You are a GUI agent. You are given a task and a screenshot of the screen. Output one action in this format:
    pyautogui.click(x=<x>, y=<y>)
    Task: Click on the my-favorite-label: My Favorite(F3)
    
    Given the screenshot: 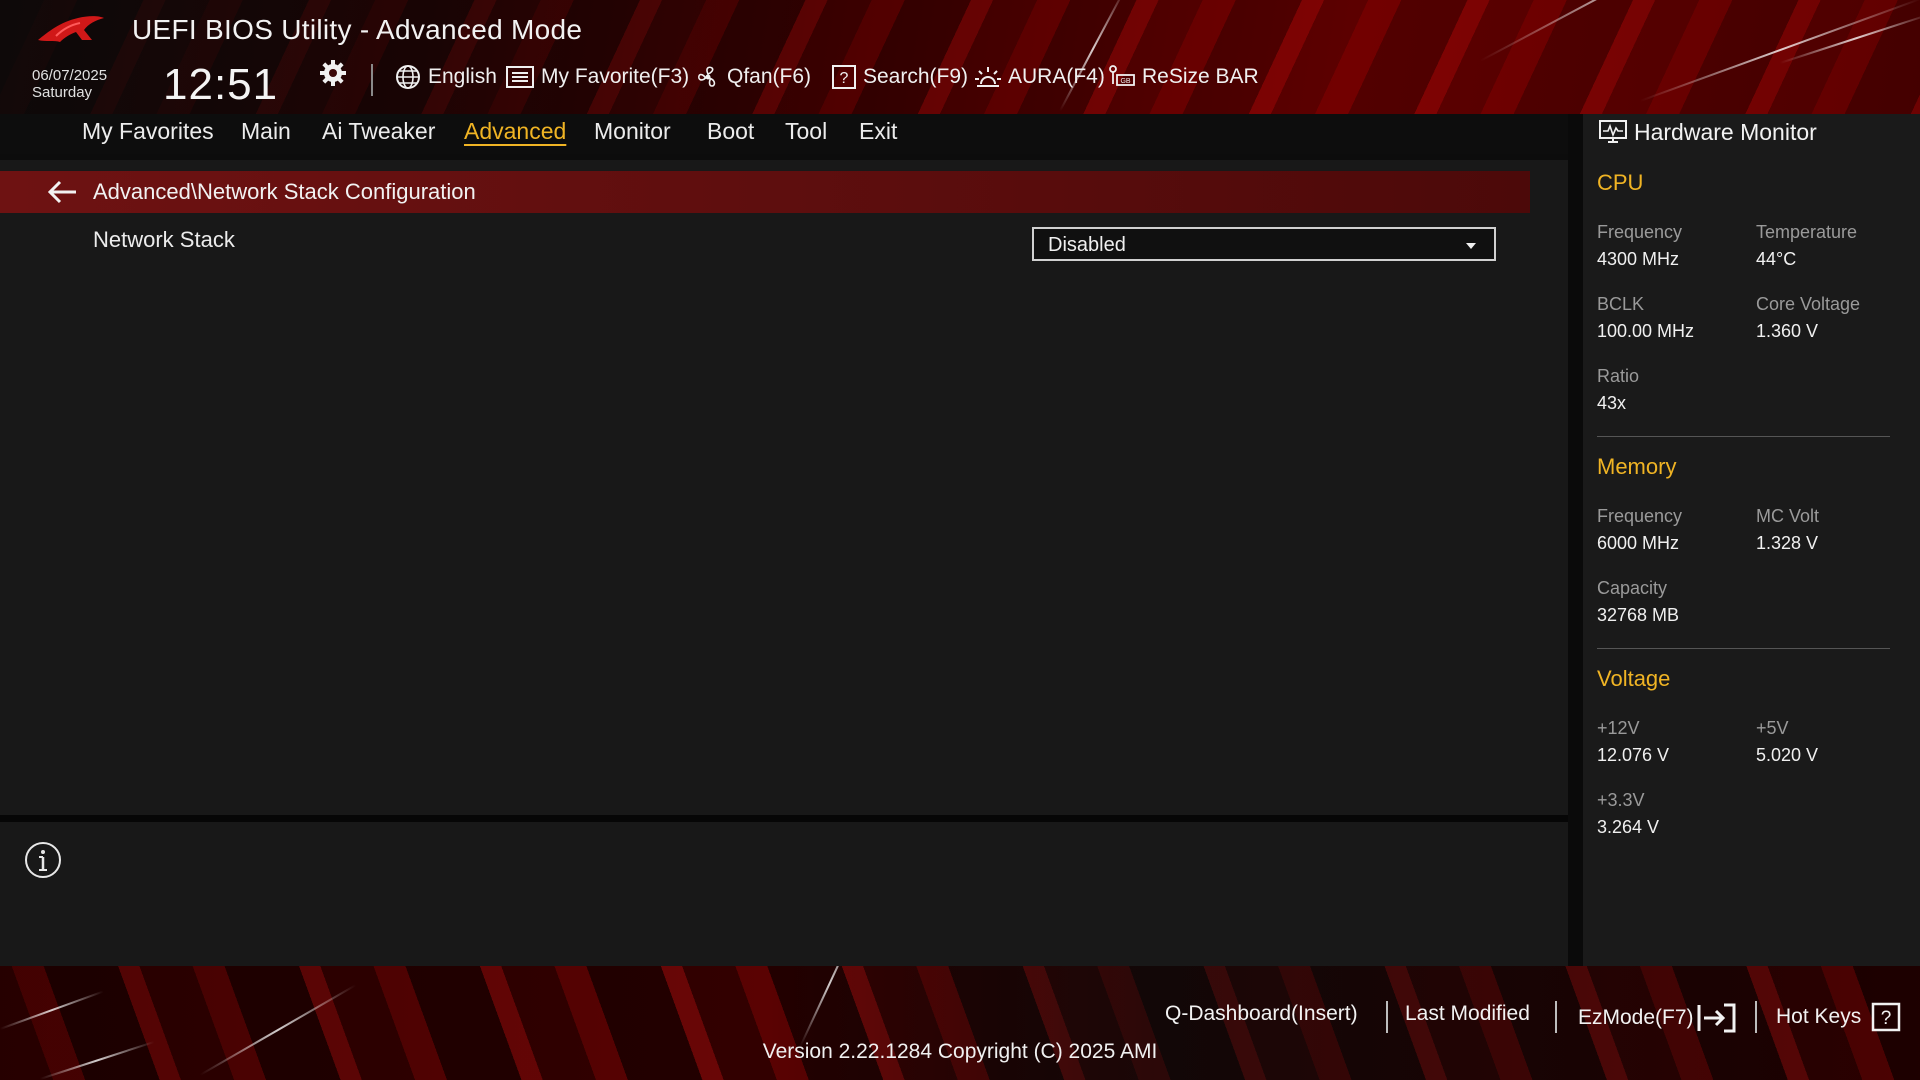 What is the action you would take?
    pyautogui.click(x=615, y=76)
    